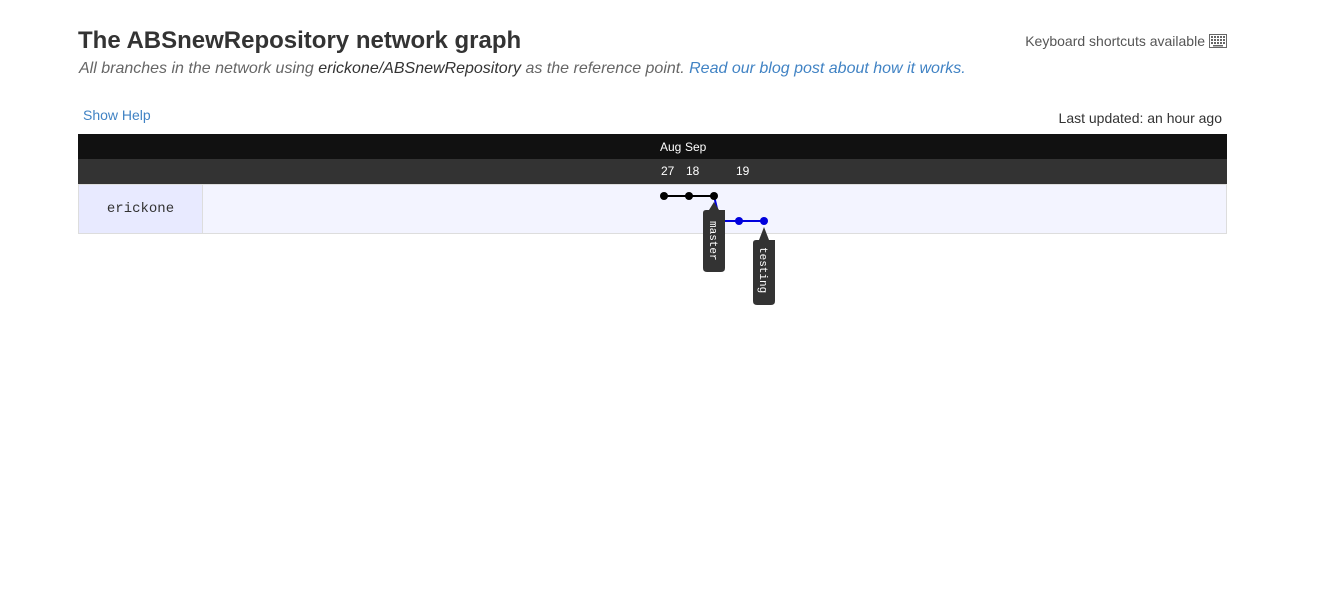  I want to click on last-updated-text: Last updated: an hour ago, so click(1140, 118).